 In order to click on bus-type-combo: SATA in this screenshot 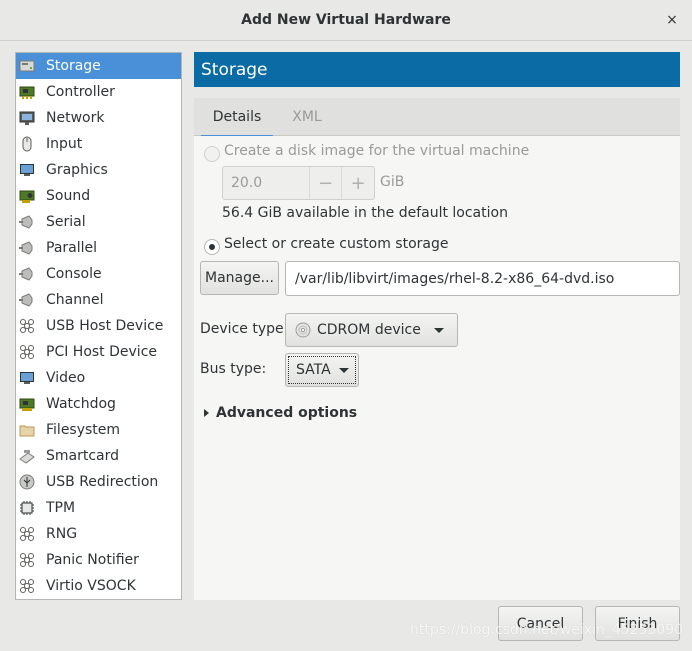, I will do `click(322, 370)`.